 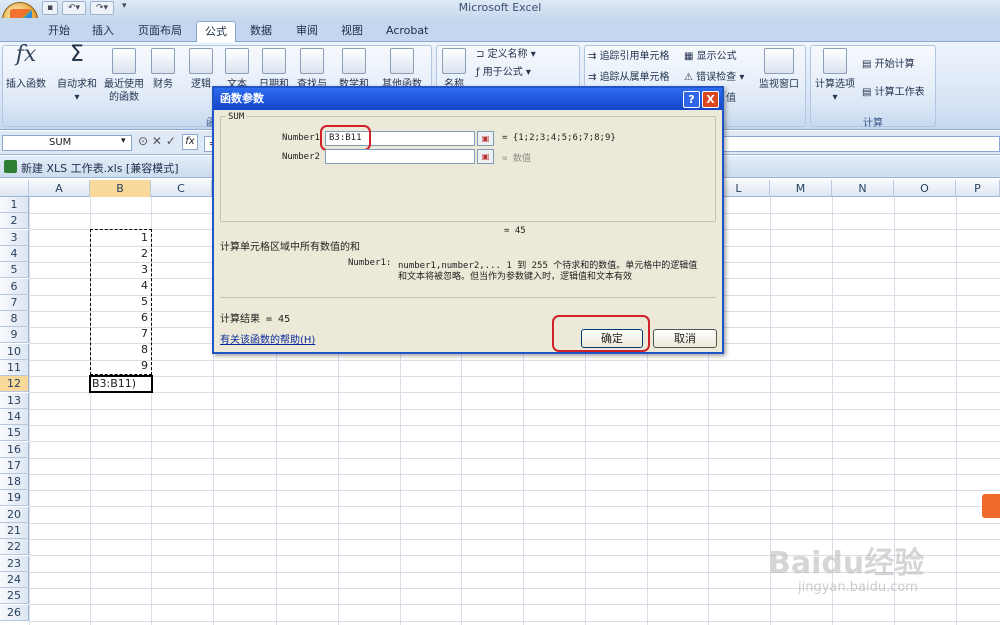 What do you see at coordinates (237, 69) in the screenshot?
I see `text-button: 文本` at bounding box center [237, 69].